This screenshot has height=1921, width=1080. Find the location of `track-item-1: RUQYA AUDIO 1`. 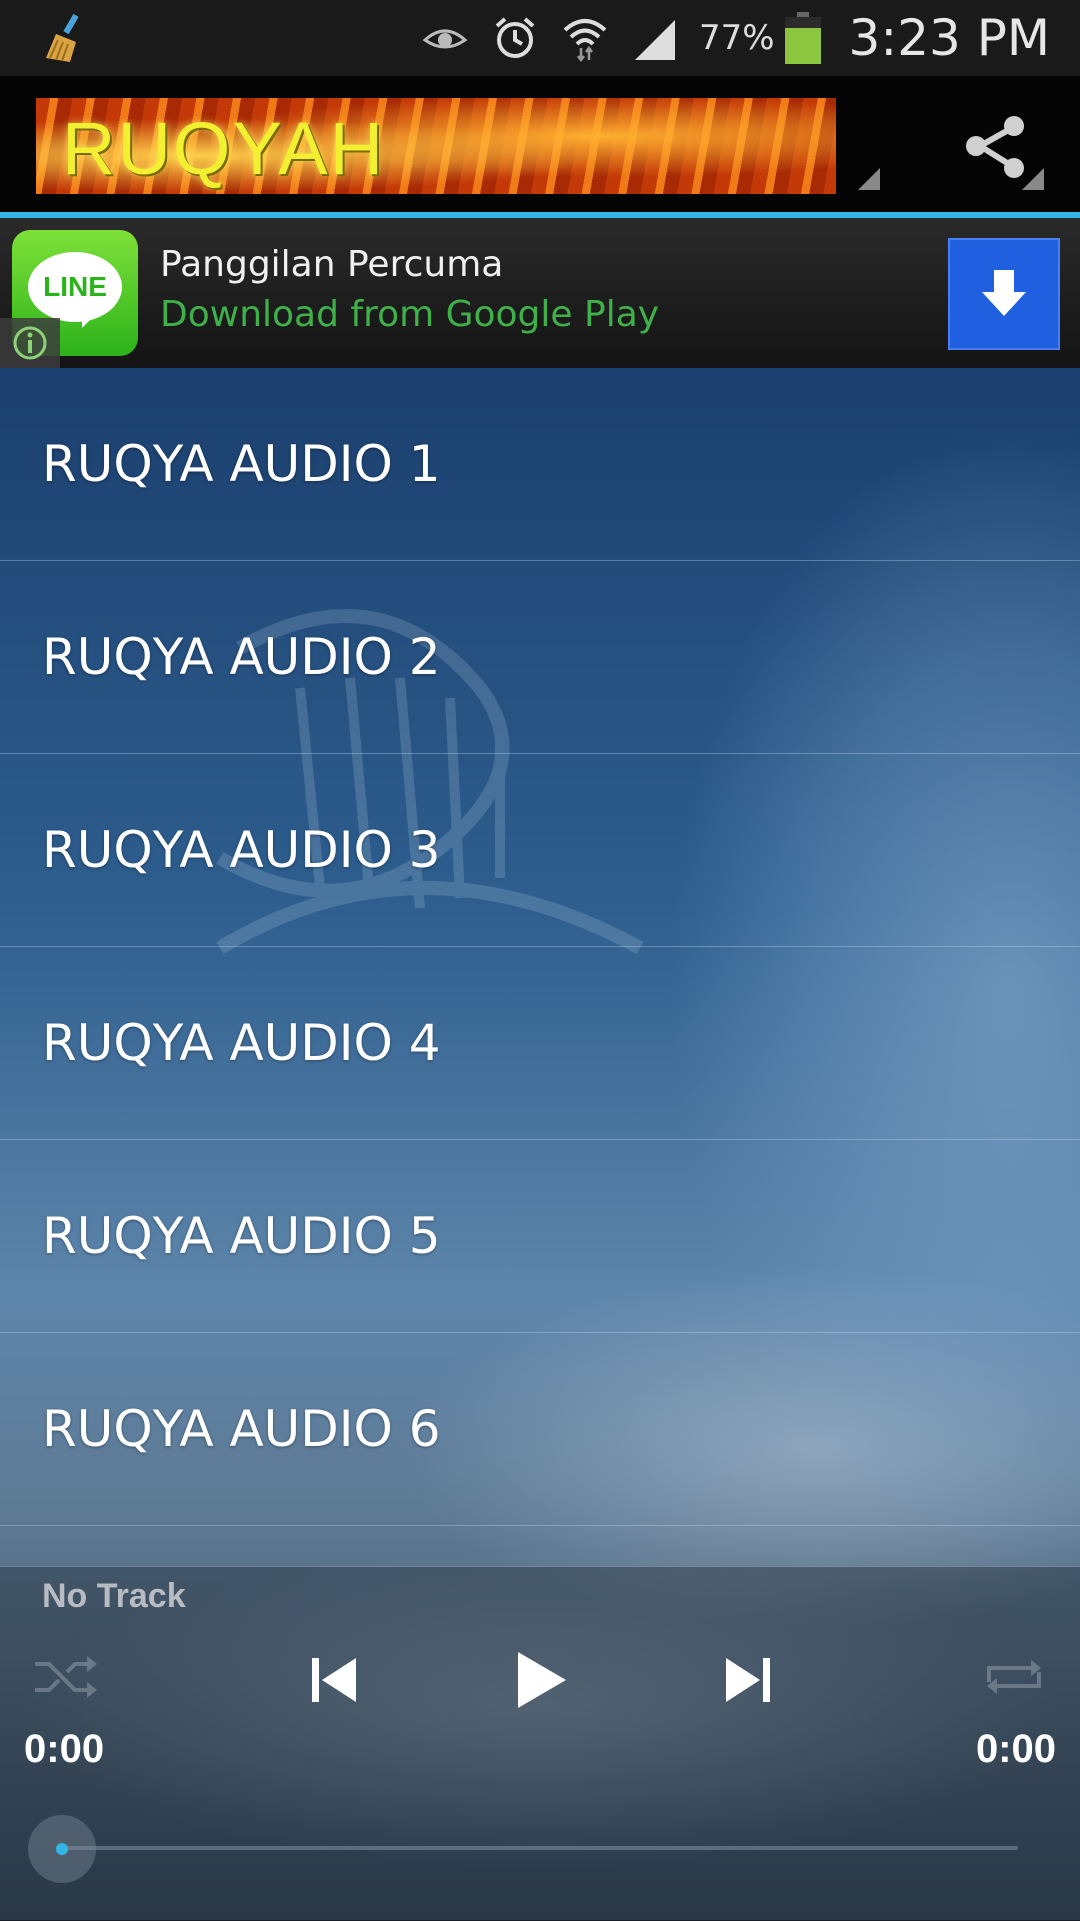

track-item-1: RUQYA AUDIO 1 is located at coordinates (540, 464).